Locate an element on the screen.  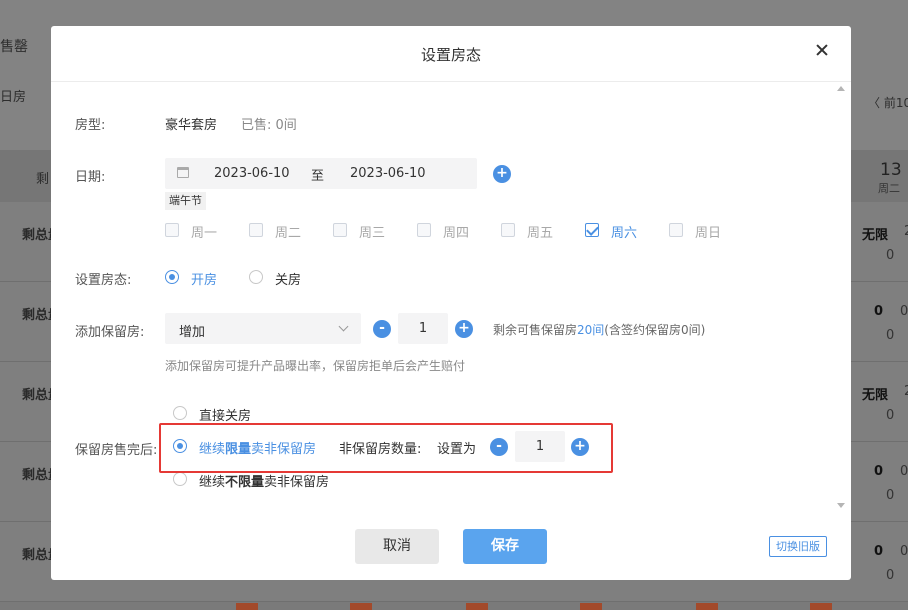
weekday-label-sun: 周日 is located at coordinates (708, 231).